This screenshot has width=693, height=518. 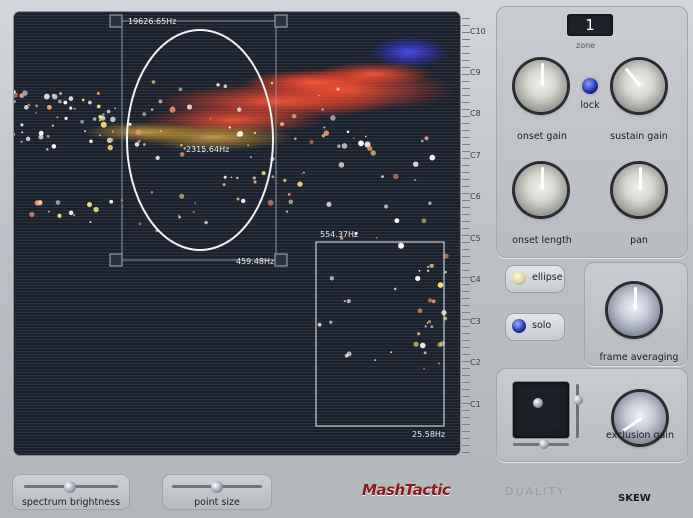 What do you see at coordinates (590, 25) in the screenshot?
I see `zone-number-display: 1` at bounding box center [590, 25].